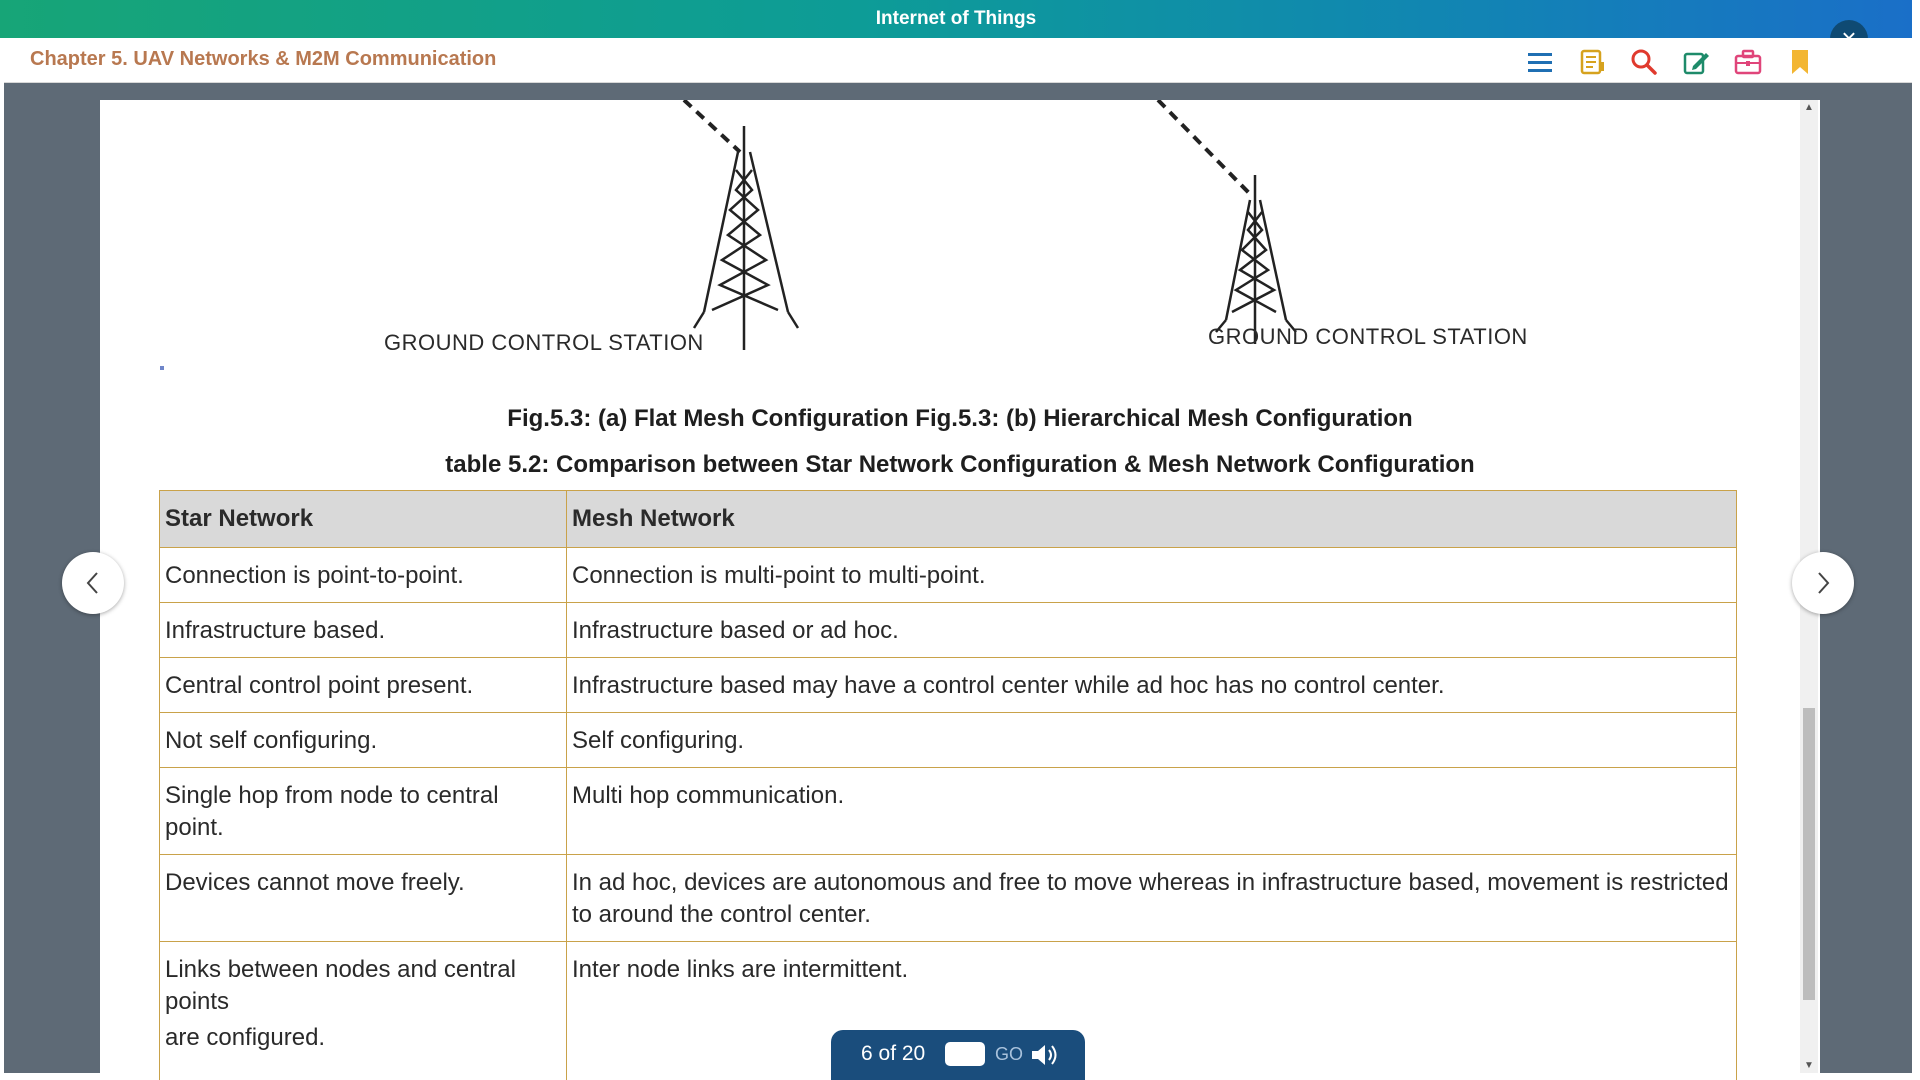 The height and width of the screenshot is (1080, 1920). What do you see at coordinates (1151, 811) in the screenshot?
I see `table-cell: Multi hop communication.` at bounding box center [1151, 811].